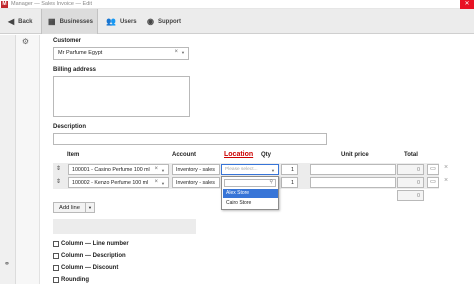  I want to click on add-line-dropdown-button: ▼, so click(90, 207).